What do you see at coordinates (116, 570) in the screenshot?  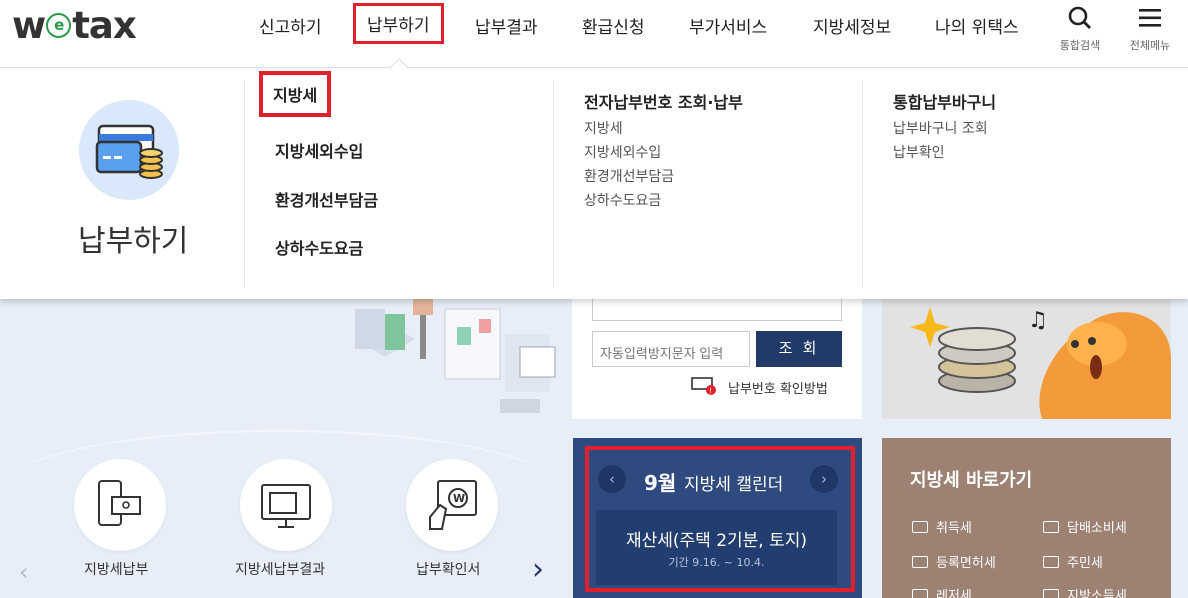 I see `quick-local-tax-payment-label: 지방세납부` at bounding box center [116, 570].